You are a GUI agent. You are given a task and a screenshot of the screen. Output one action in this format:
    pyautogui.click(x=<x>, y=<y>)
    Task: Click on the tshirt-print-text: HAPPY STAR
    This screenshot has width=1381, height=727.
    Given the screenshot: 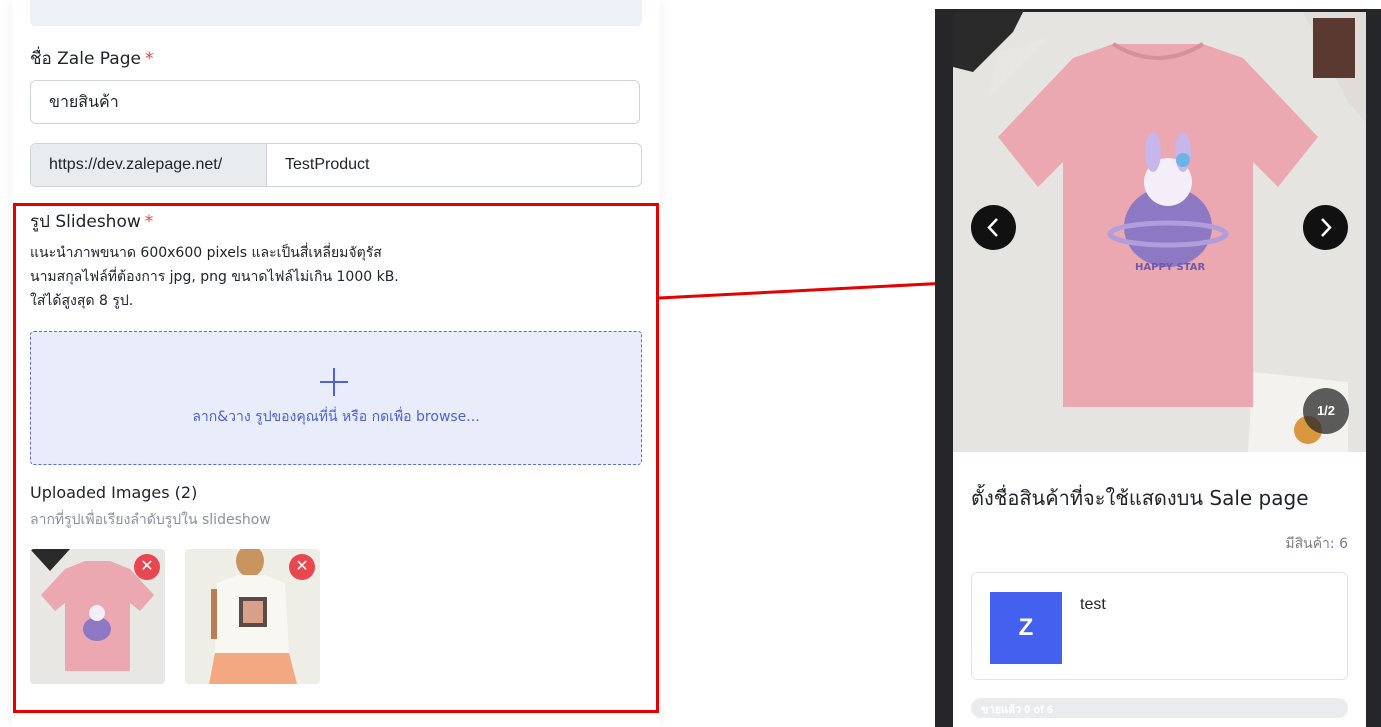 What is the action you would take?
    pyautogui.click(x=1170, y=267)
    